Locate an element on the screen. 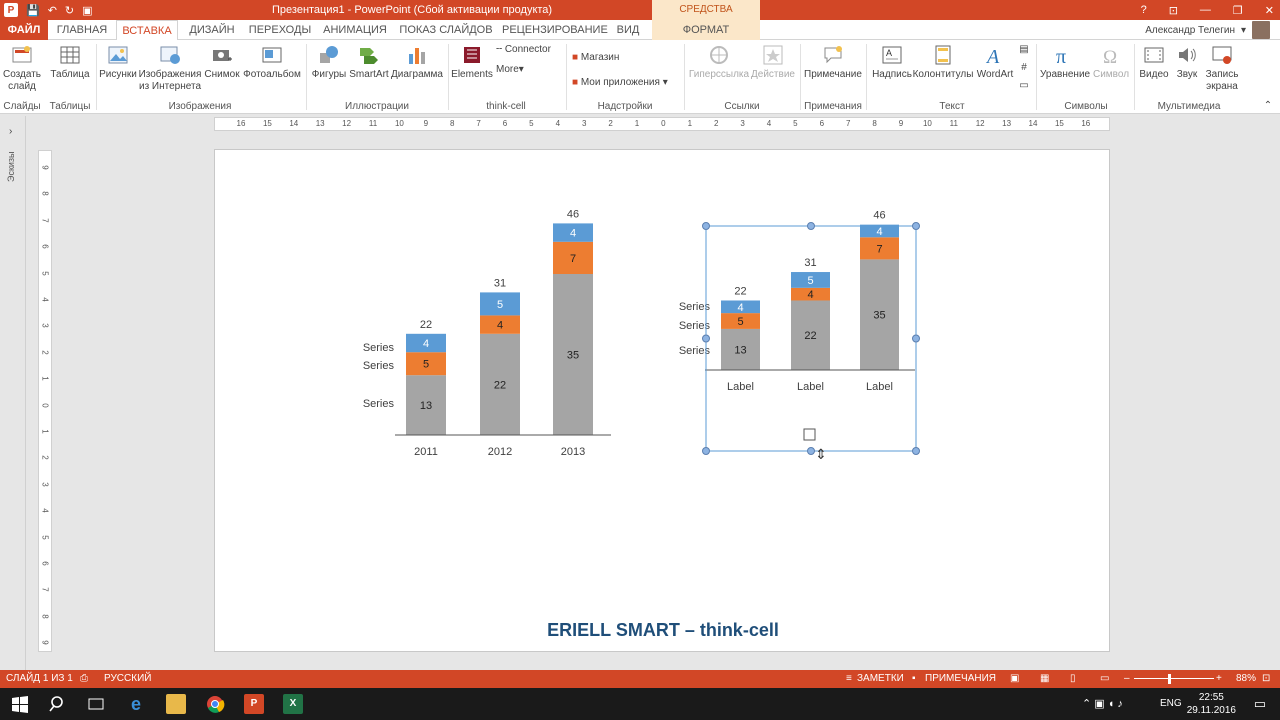 The image size is (1280, 720). edge-browser-icon: e is located at coordinates (136, 704).